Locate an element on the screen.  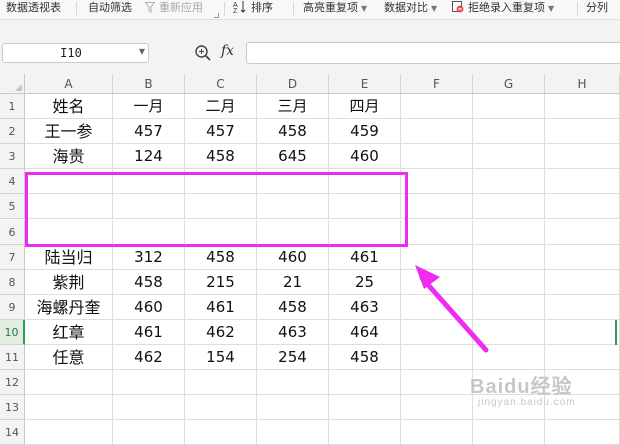
row-header-9: 9 is located at coordinates (12, 307).